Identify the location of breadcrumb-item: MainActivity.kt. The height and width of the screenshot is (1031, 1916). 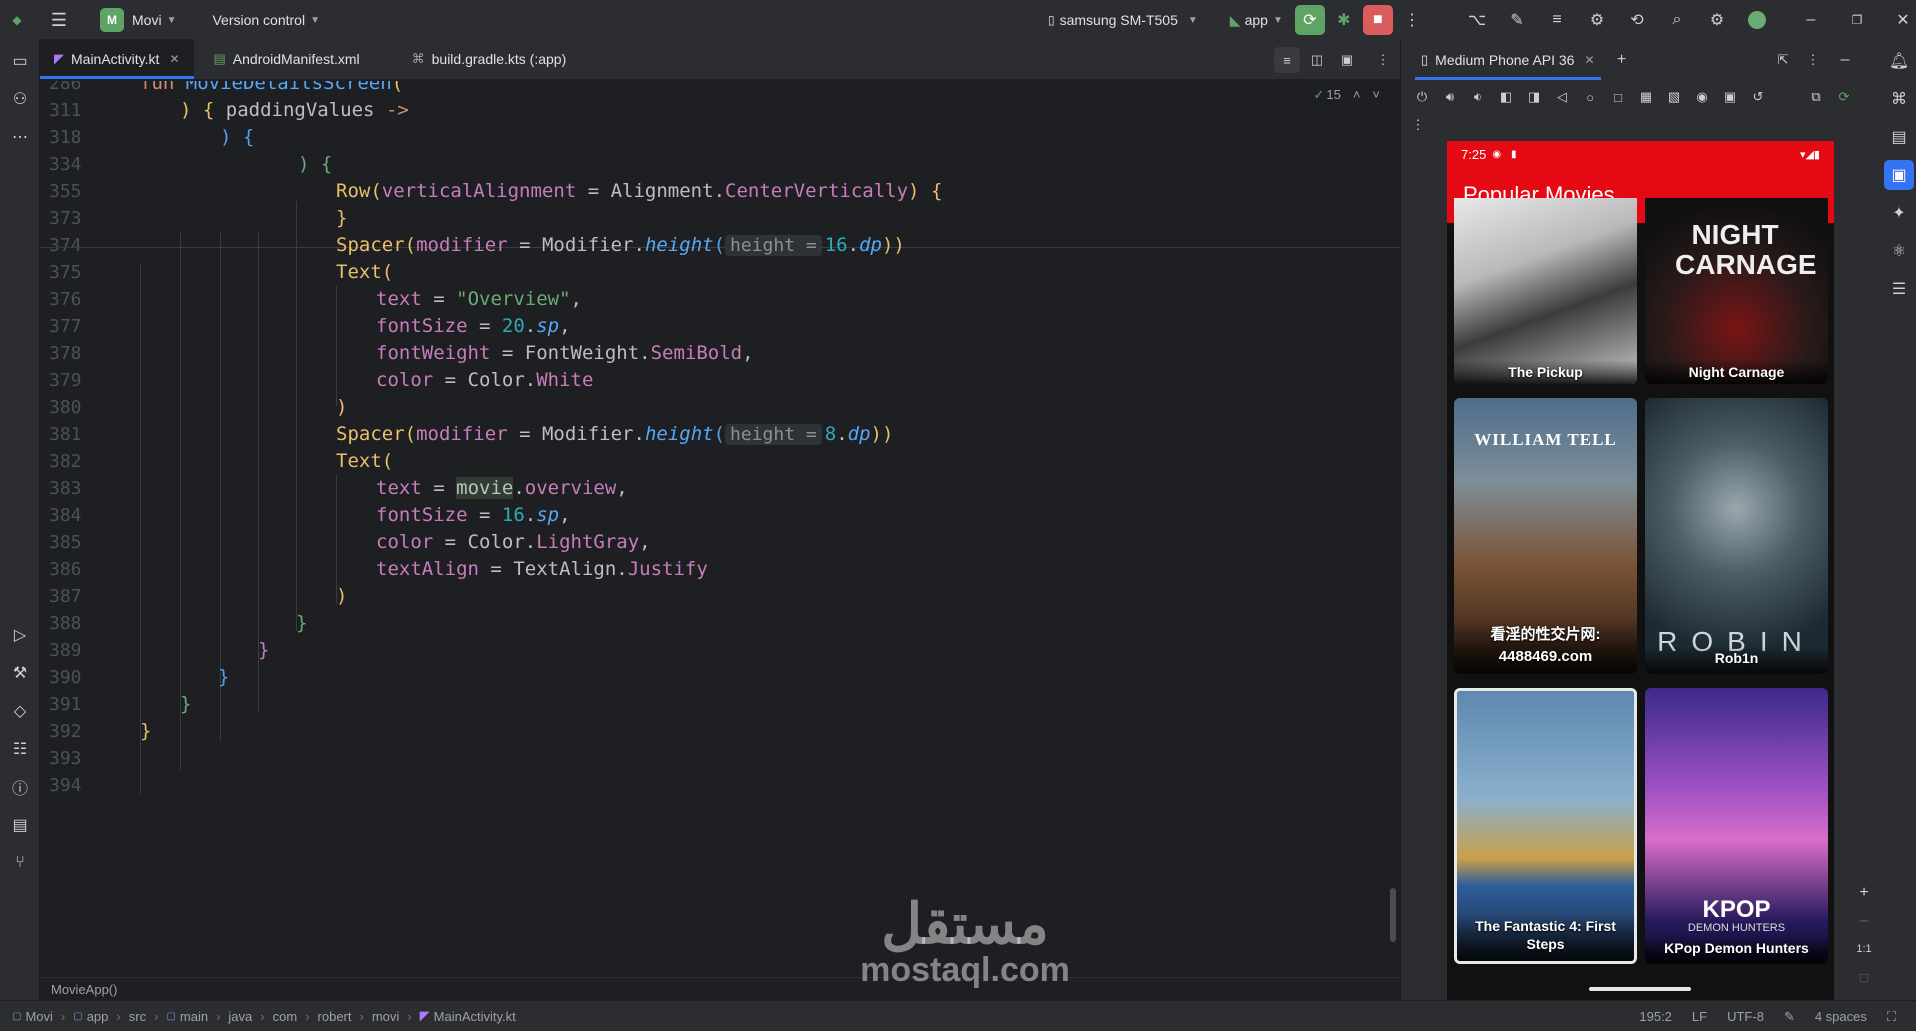
(475, 1016).